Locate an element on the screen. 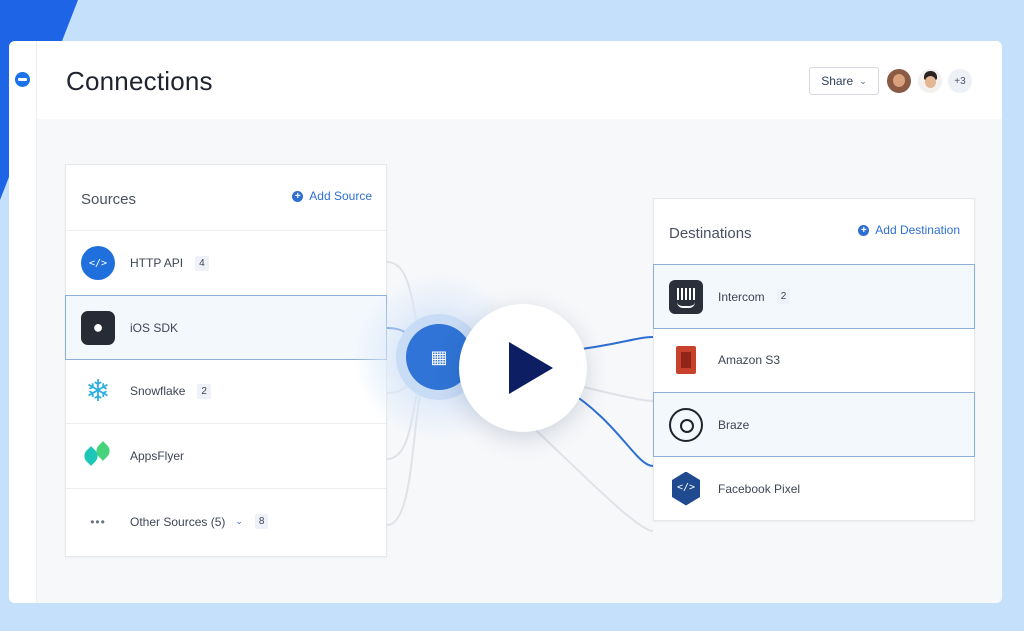  left-rail is located at coordinates (23, 322).